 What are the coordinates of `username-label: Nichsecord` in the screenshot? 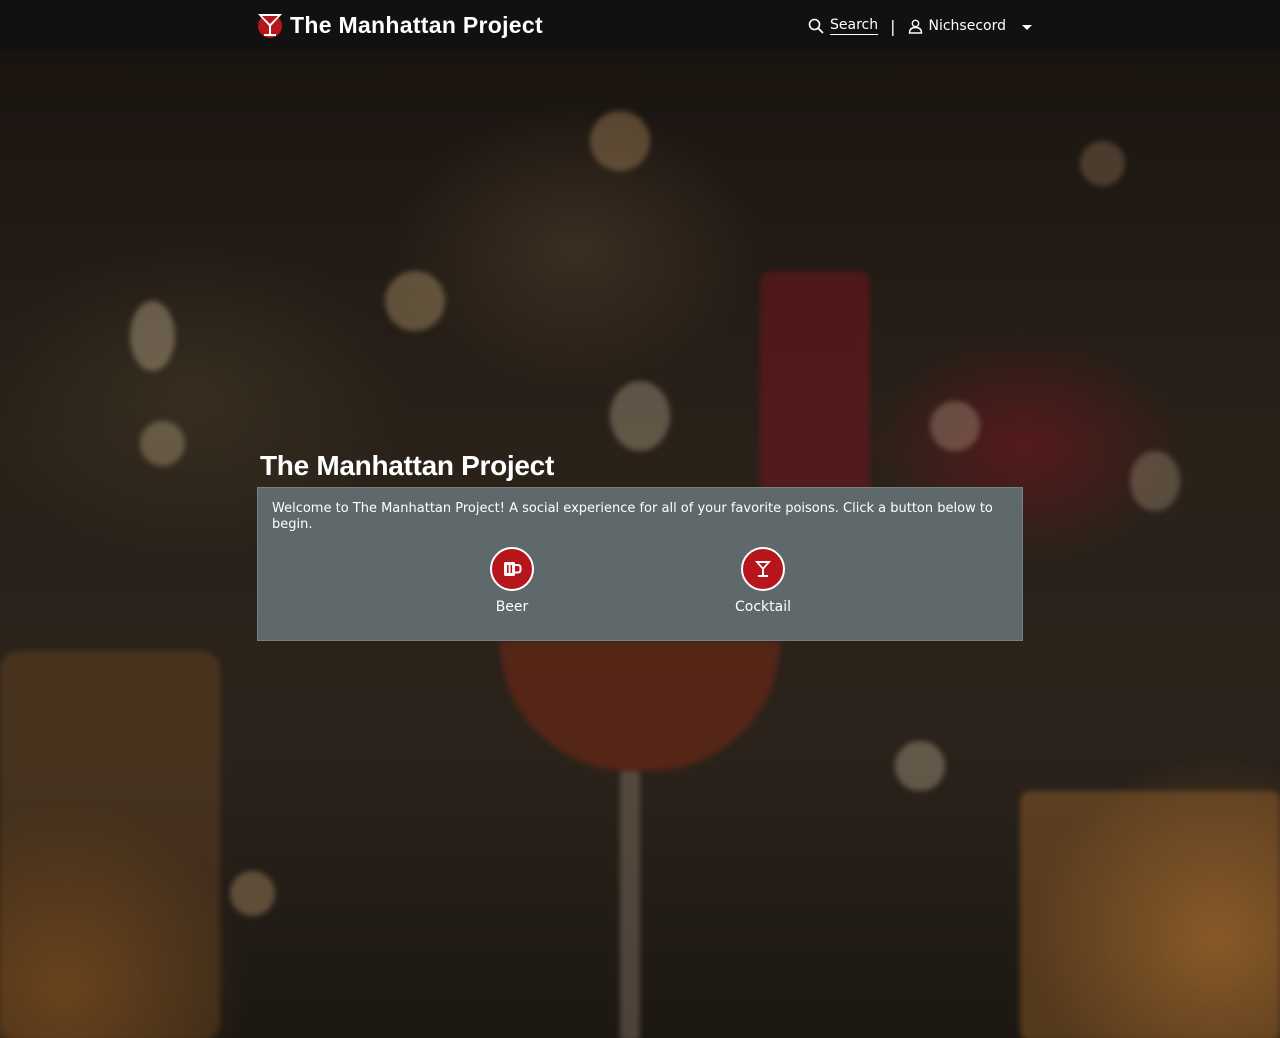 It's located at (967, 26).